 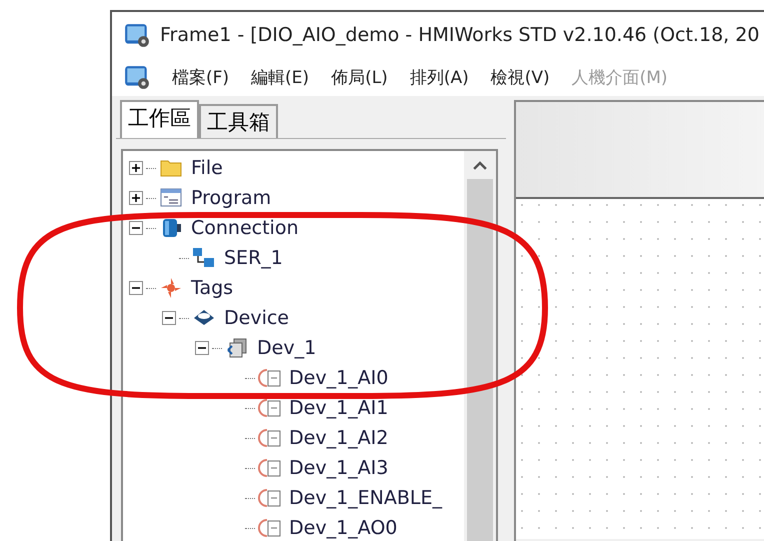 I want to click on tab: 工作區, so click(x=159, y=119).